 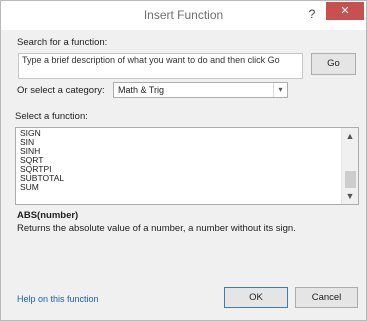 I want to click on list-item: SUM, so click(x=29, y=187).